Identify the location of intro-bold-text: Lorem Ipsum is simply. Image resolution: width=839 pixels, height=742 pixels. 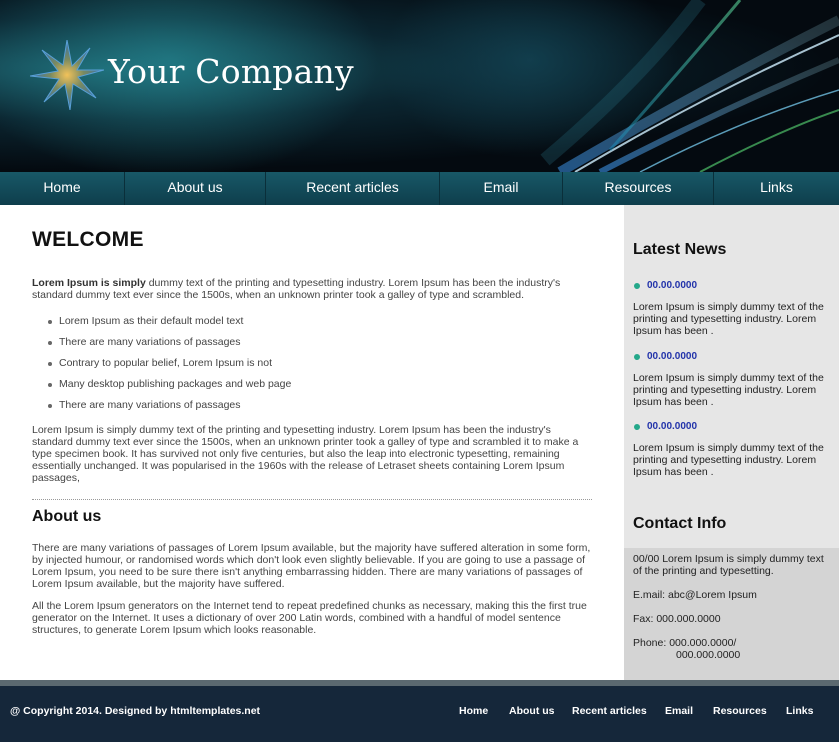
(89, 283).